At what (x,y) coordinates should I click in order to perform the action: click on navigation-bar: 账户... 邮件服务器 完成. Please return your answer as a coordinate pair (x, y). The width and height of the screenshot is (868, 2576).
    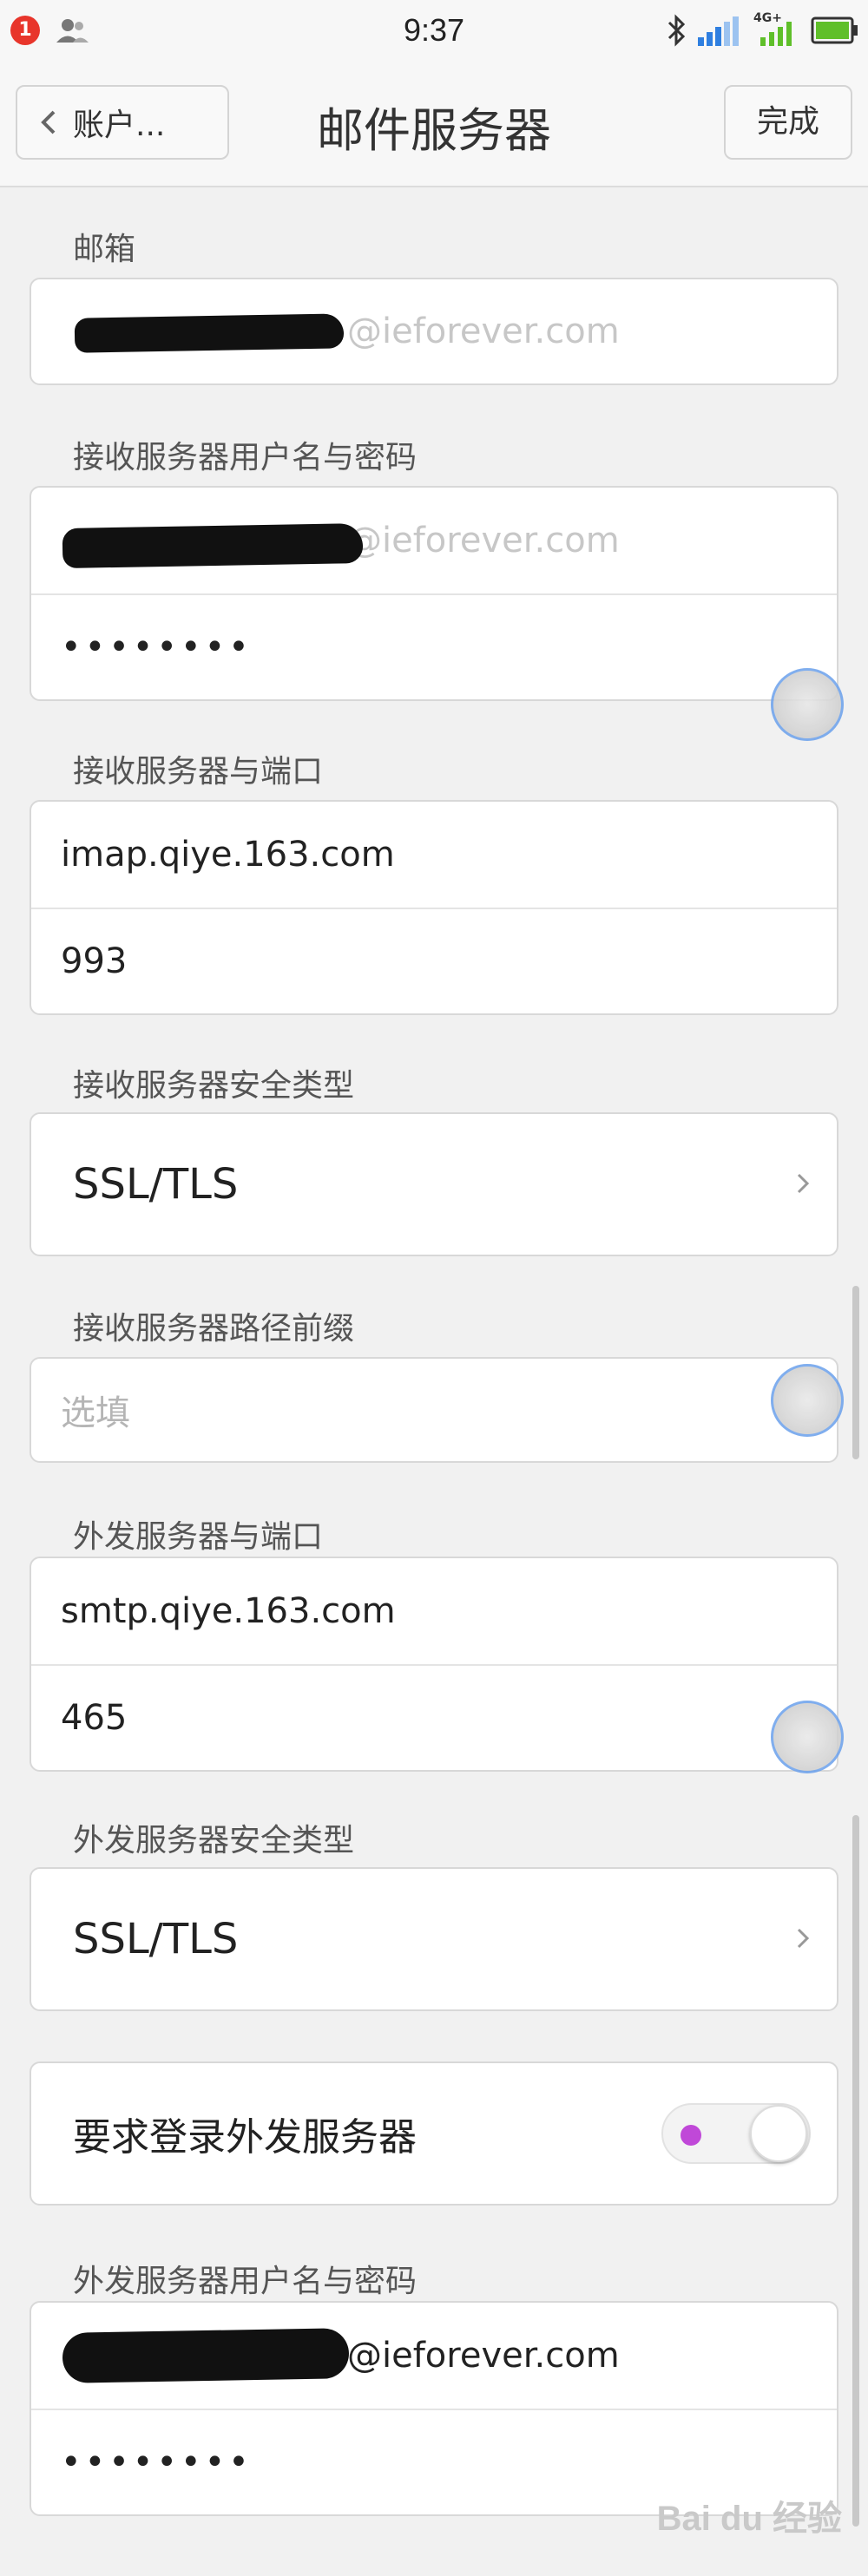
    Looking at the image, I should click on (434, 124).